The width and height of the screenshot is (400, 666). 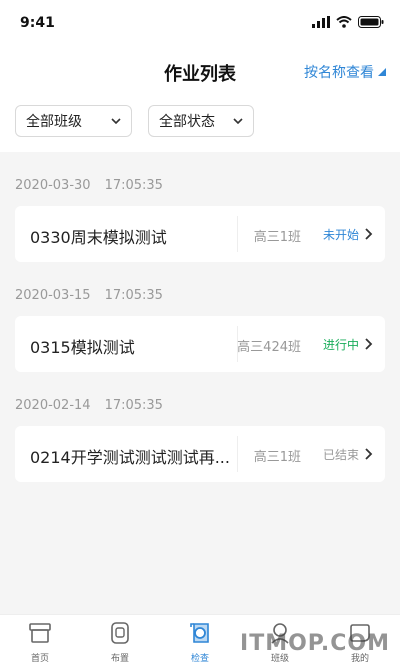 I want to click on homework-card: 0330周末模拟测试 高三1班 未开始, so click(x=200, y=234).